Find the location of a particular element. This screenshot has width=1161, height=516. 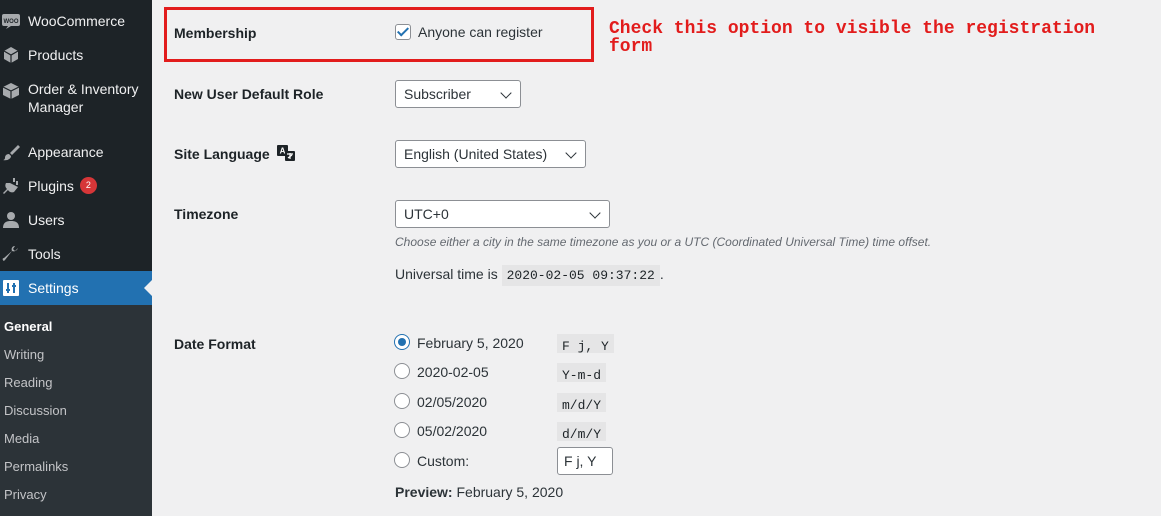

date-format-option-label: February 5, 2020 is located at coordinates (470, 343).